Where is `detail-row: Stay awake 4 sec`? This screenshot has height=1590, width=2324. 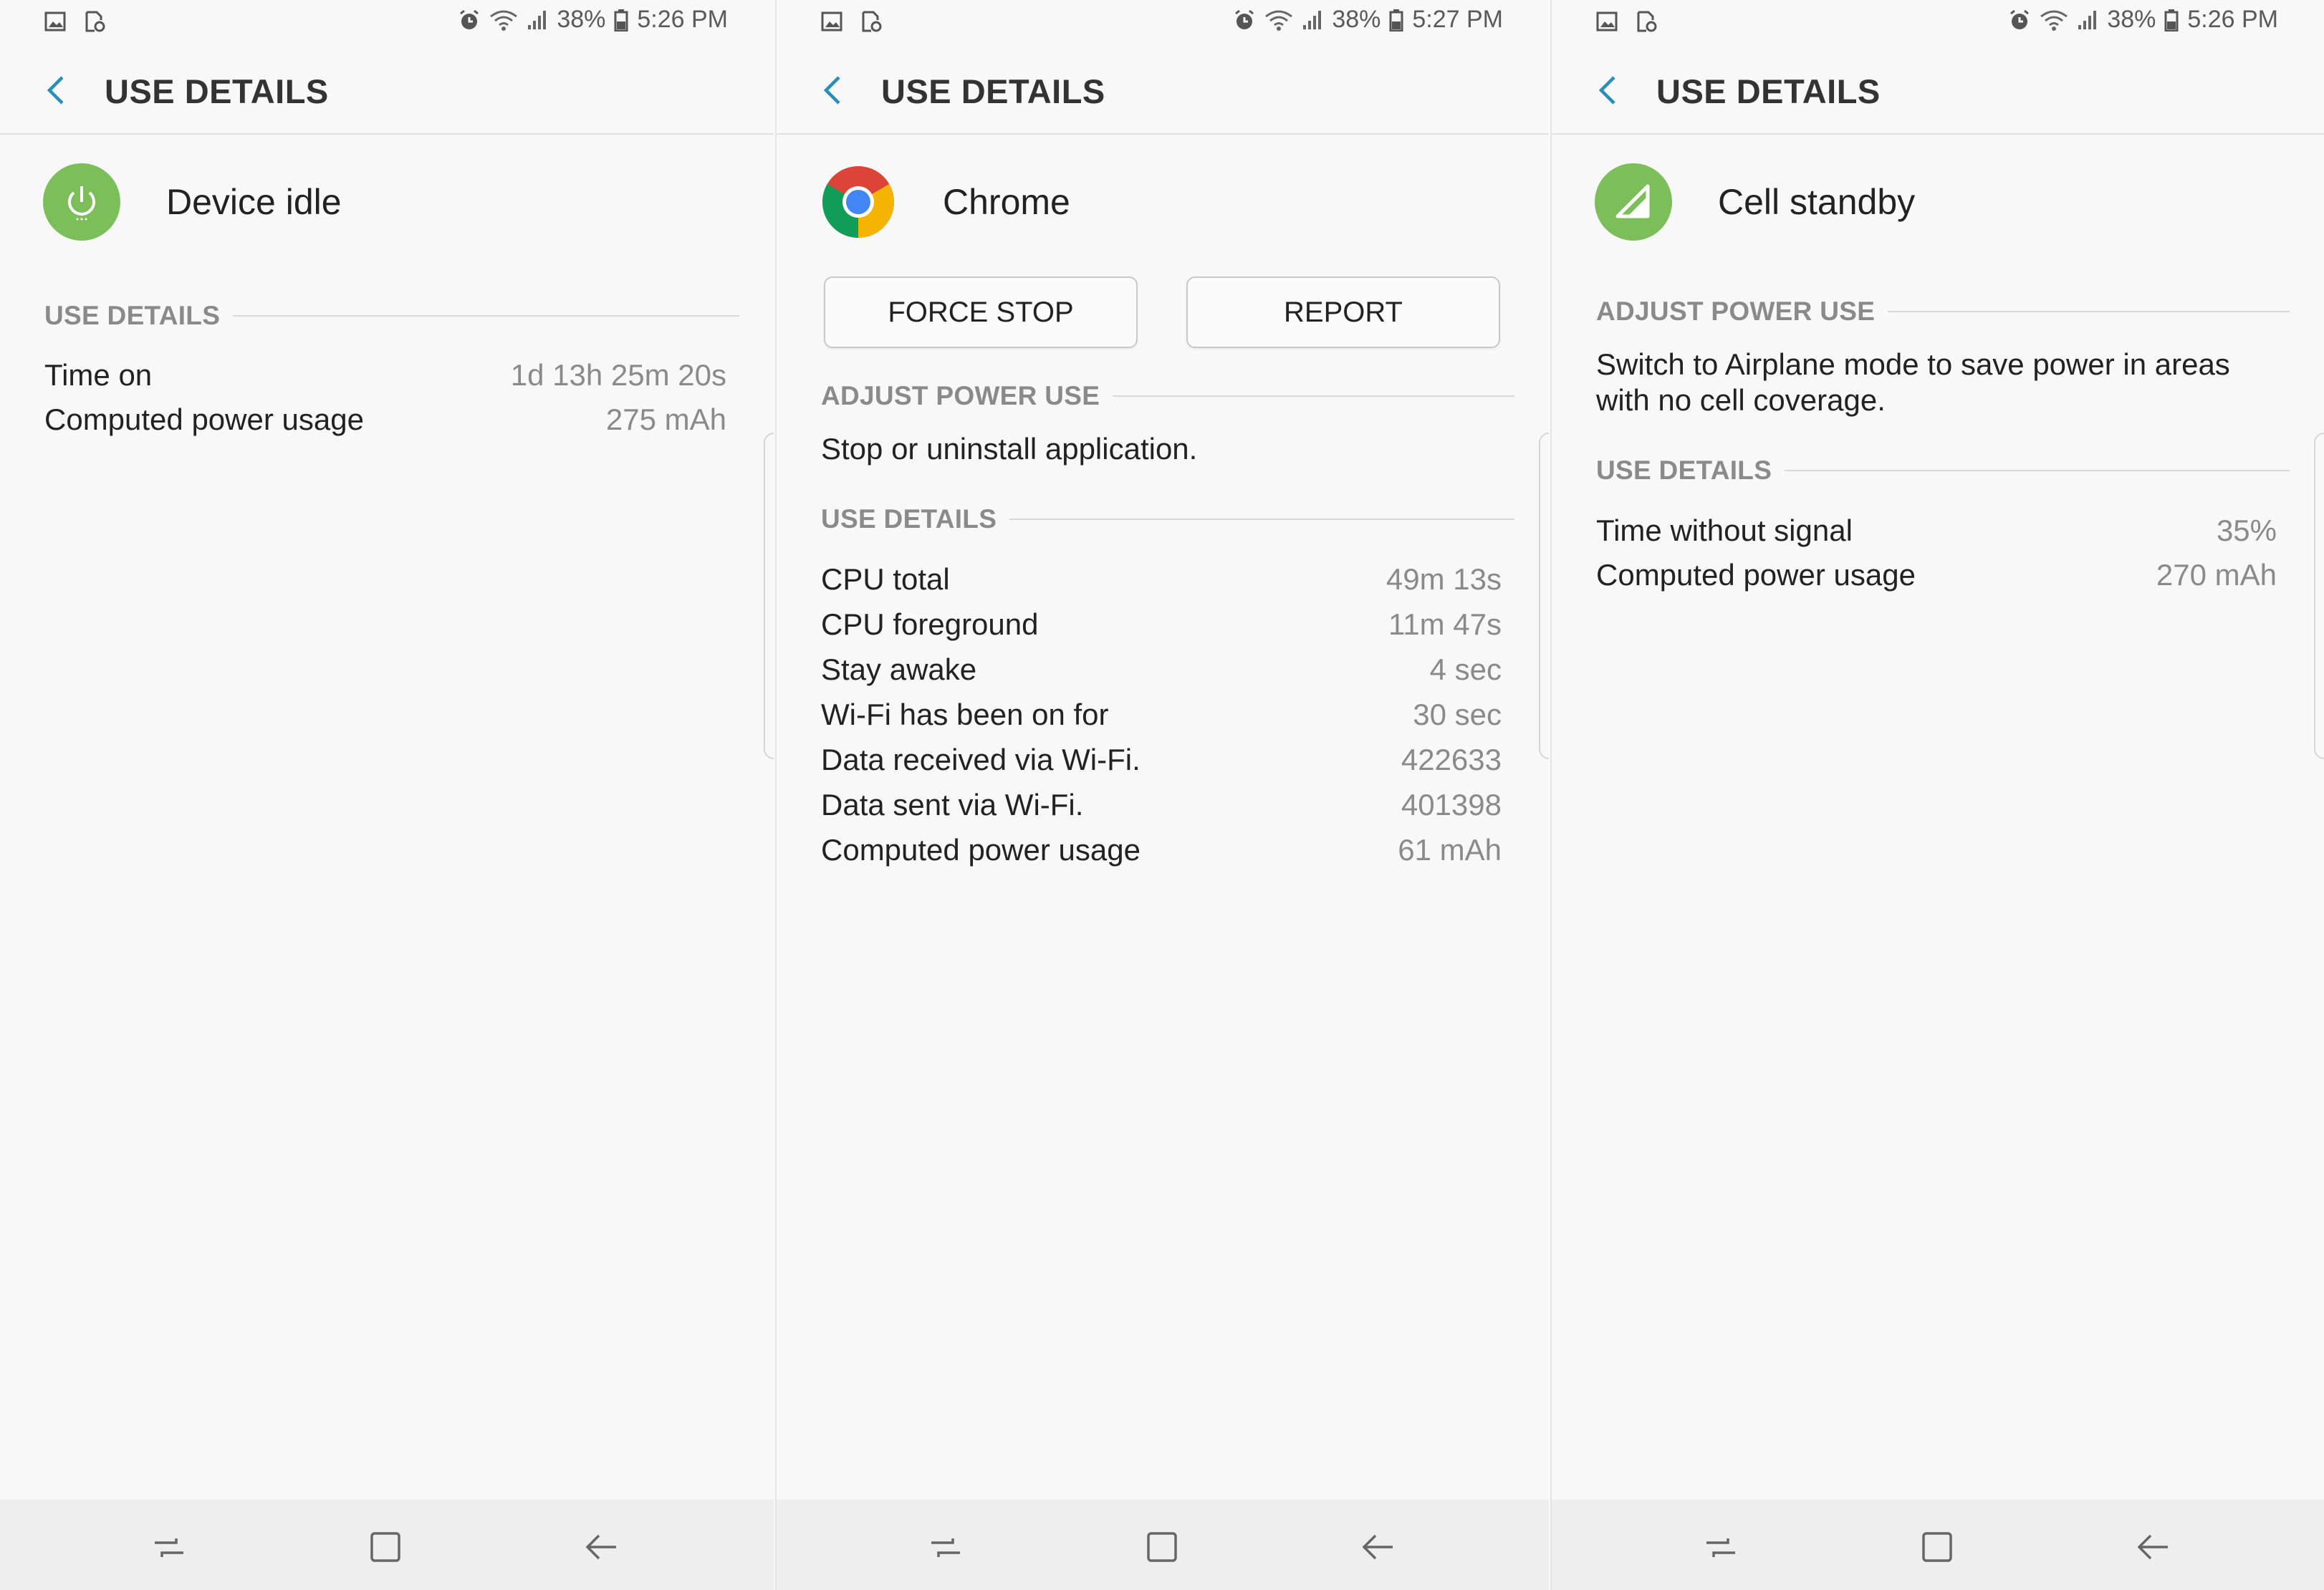 detail-row: Stay awake 4 sec is located at coordinates (1161, 669).